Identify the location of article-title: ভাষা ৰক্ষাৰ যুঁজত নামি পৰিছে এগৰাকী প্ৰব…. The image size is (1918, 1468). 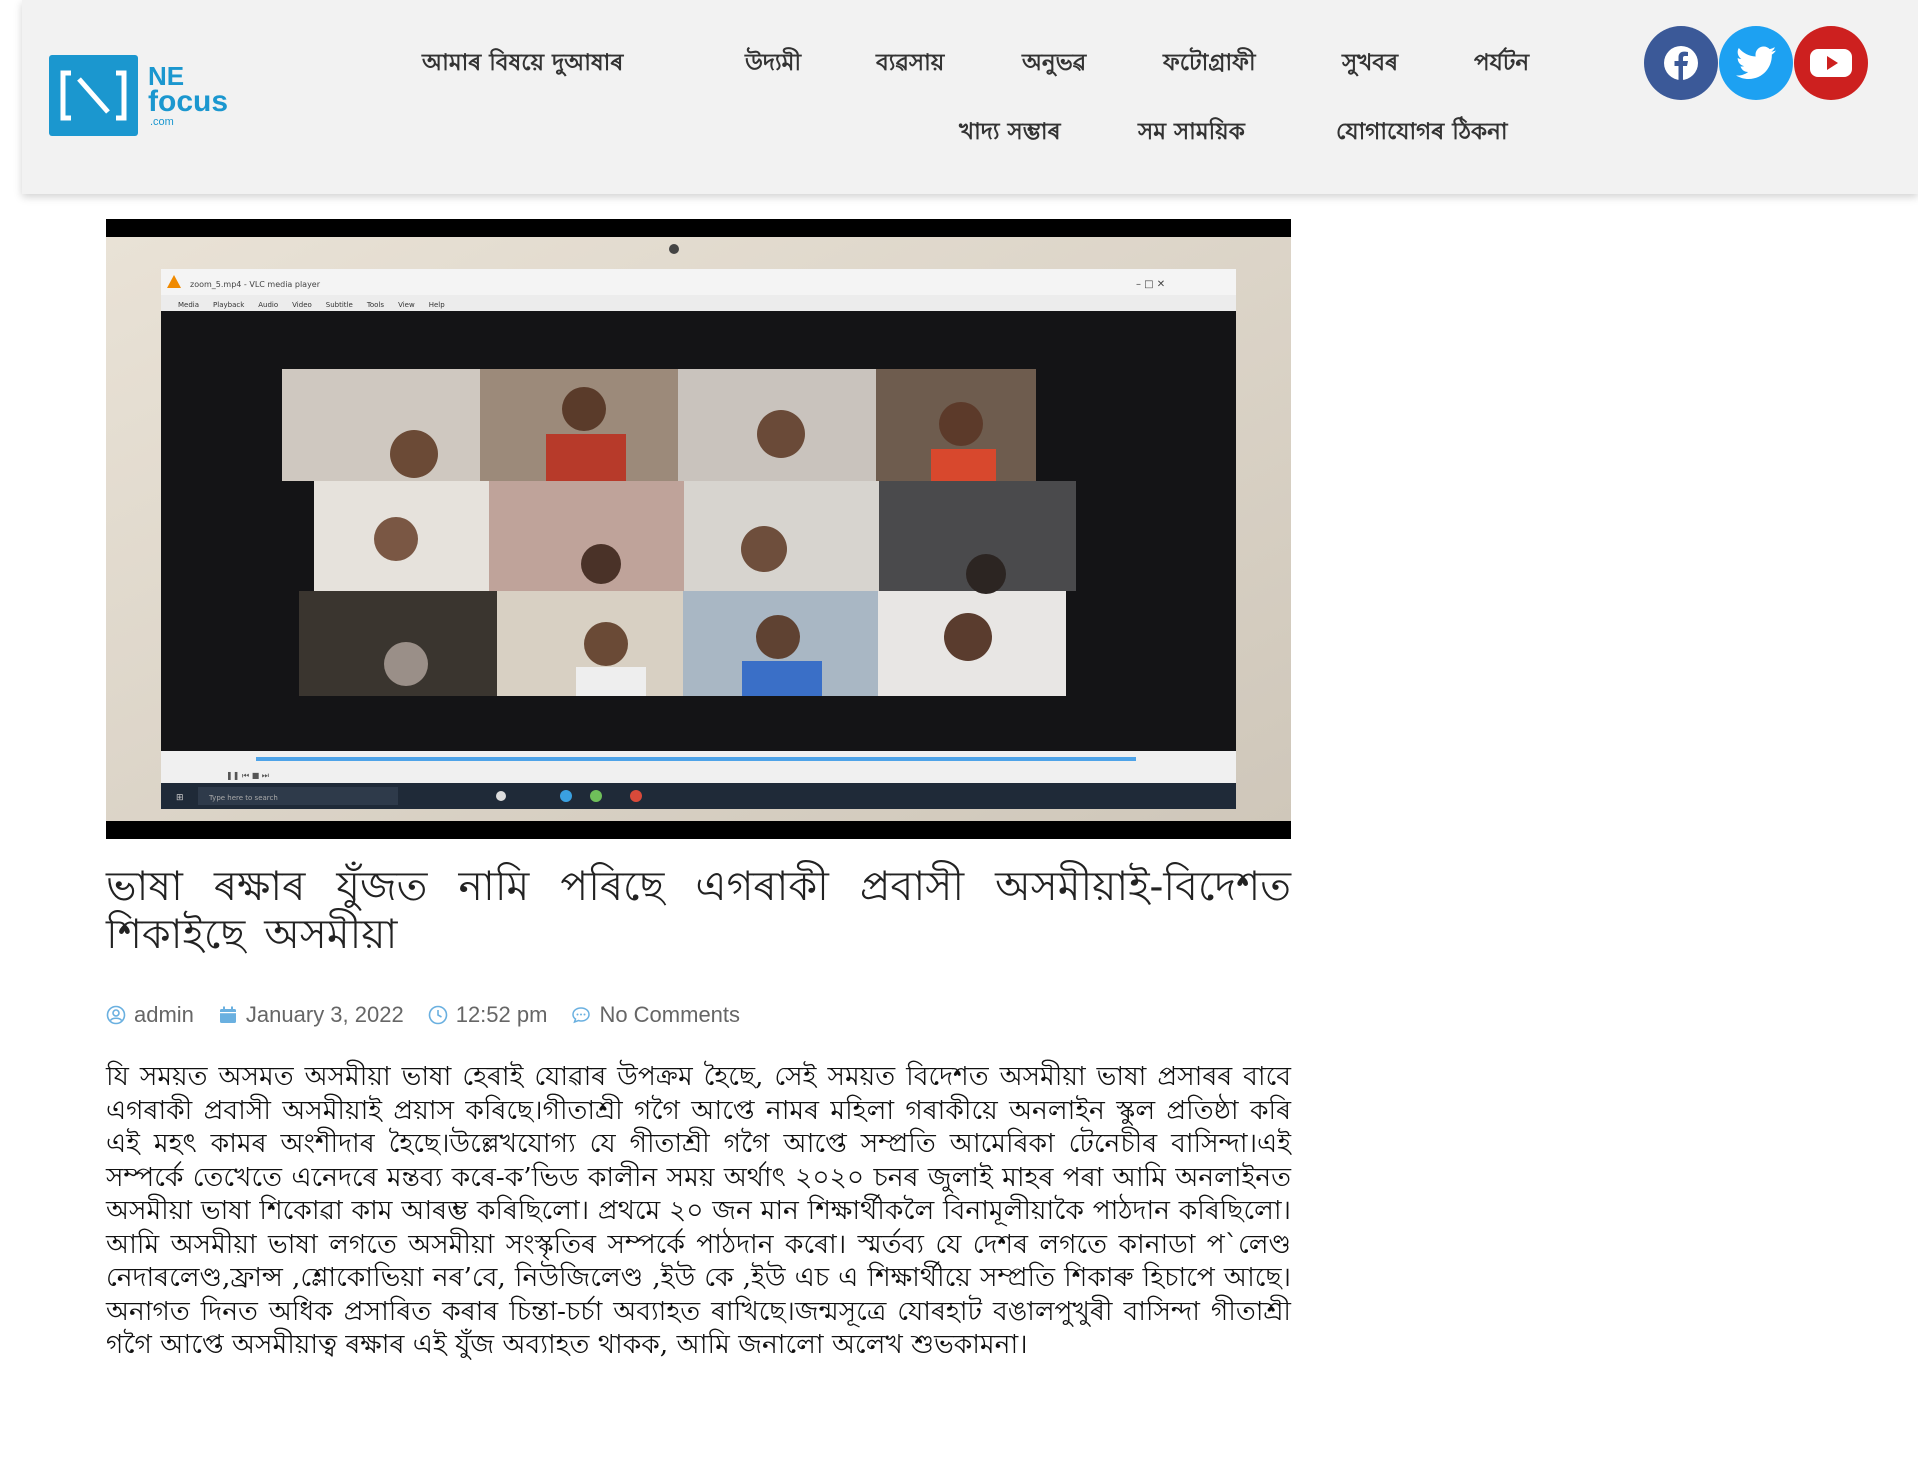
(698, 910).